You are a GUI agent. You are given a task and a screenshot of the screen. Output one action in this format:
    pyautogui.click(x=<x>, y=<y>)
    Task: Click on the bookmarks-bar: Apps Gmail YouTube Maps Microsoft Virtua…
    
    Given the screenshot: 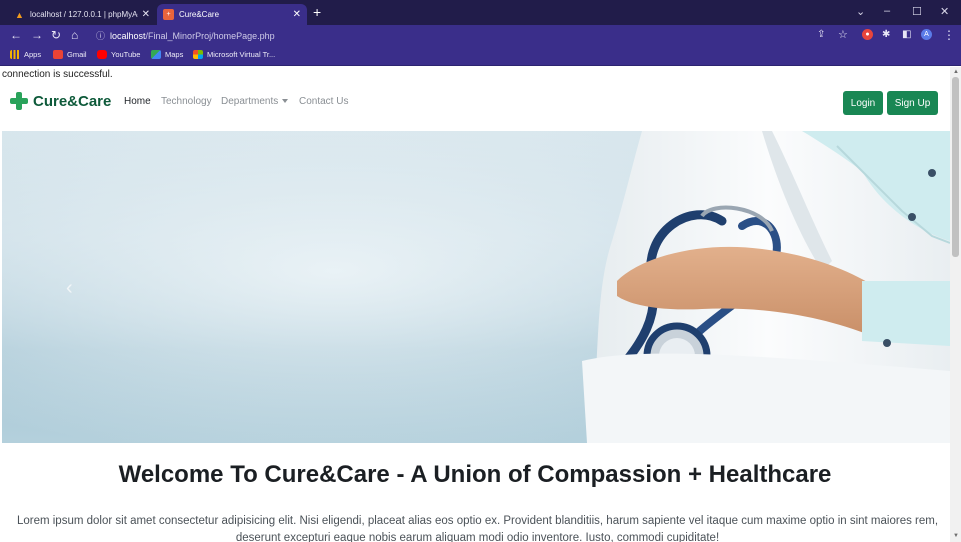 What is the action you would take?
    pyautogui.click(x=480, y=56)
    